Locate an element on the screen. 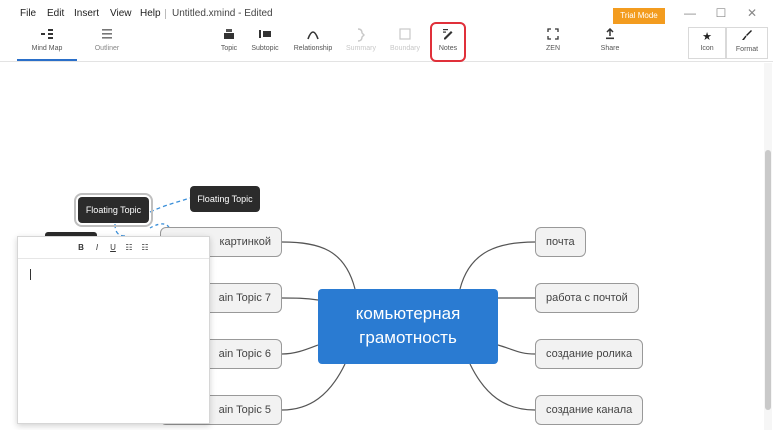 This screenshot has height=430, width=773. notes-panel: B I U ☷ ☷ is located at coordinates (113, 330).